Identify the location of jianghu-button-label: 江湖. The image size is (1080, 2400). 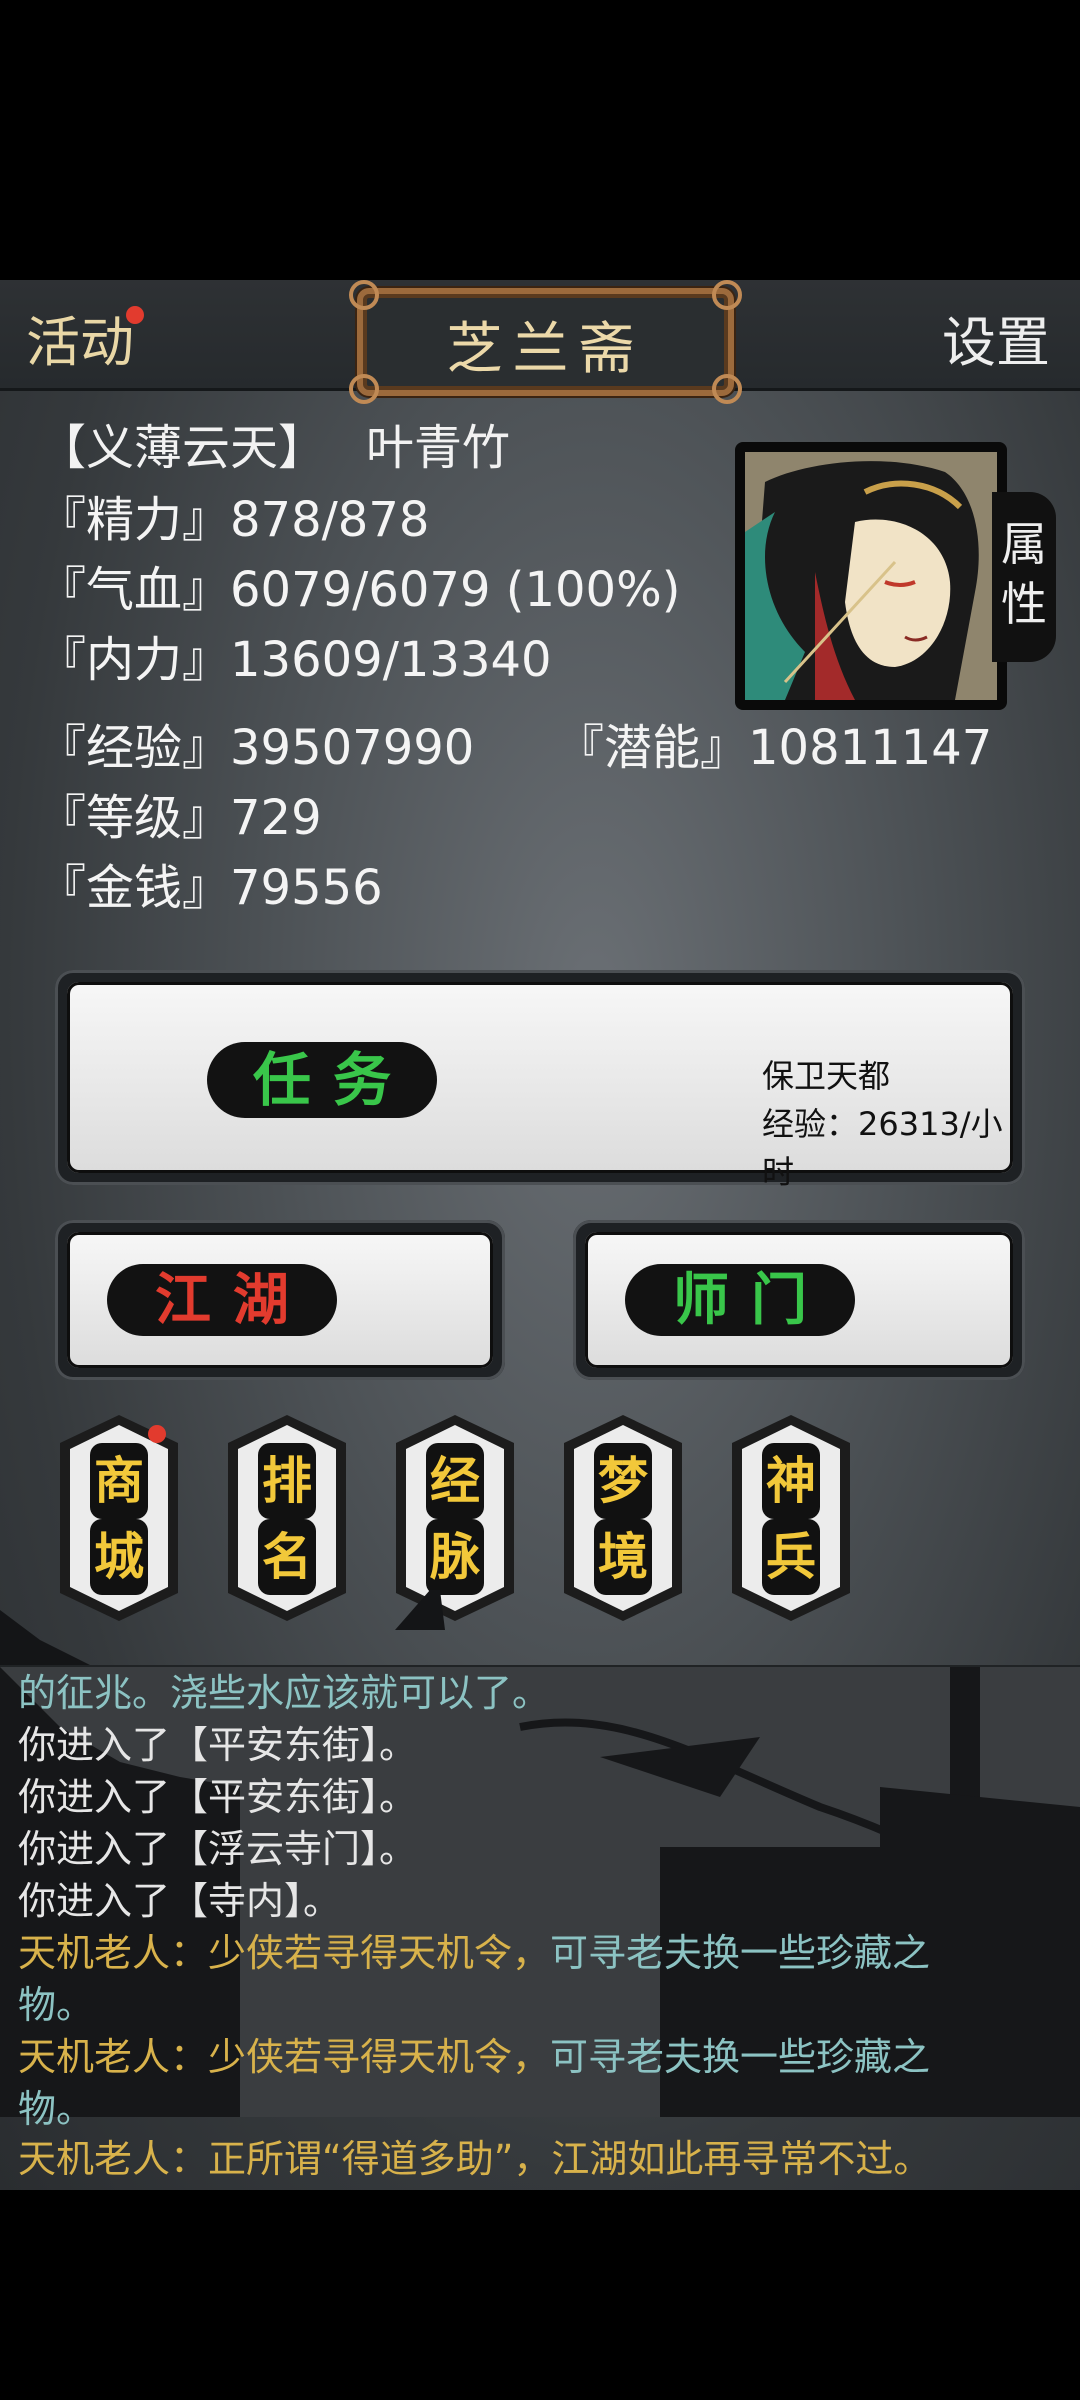
(233, 1300).